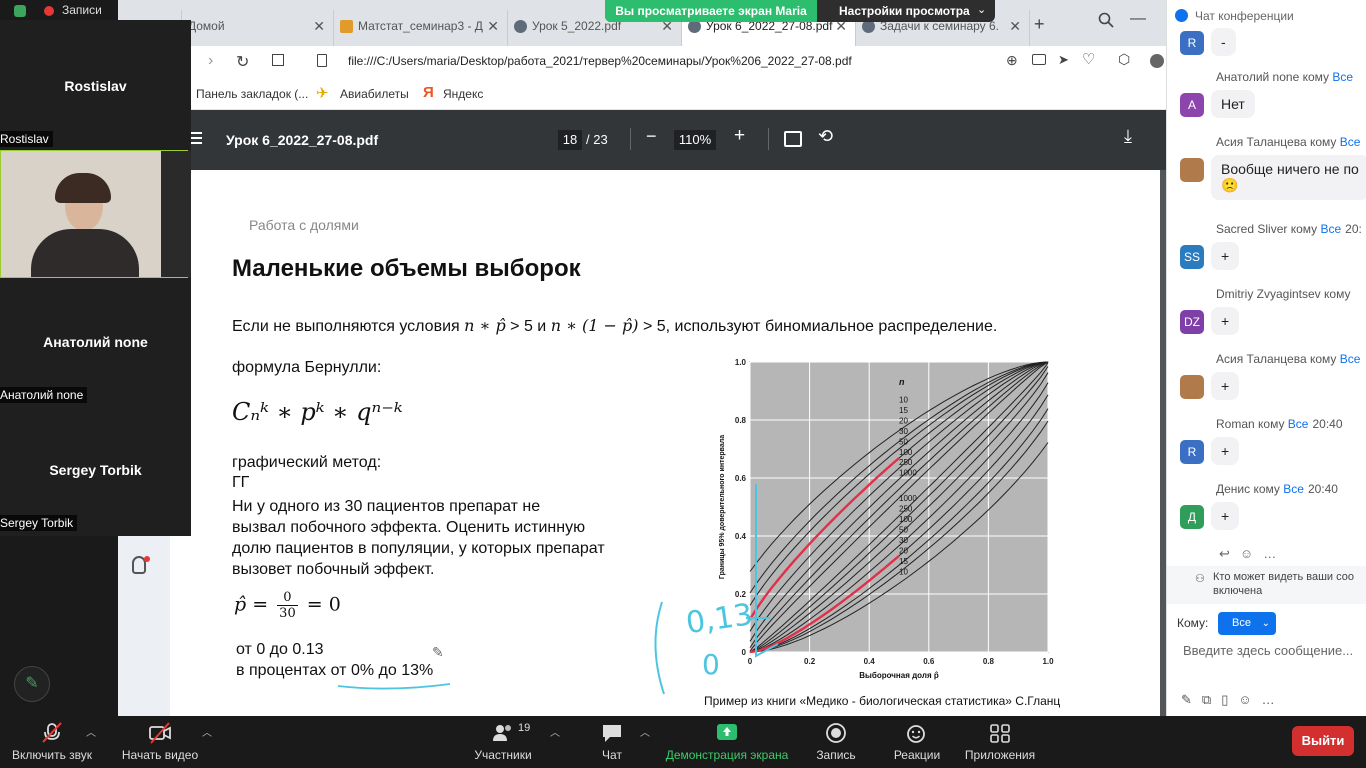 Image resolution: width=1366 pixels, height=768 pixels. I want to click on message-bubble: Вообще ничего не по 🙁, so click(1288, 177).